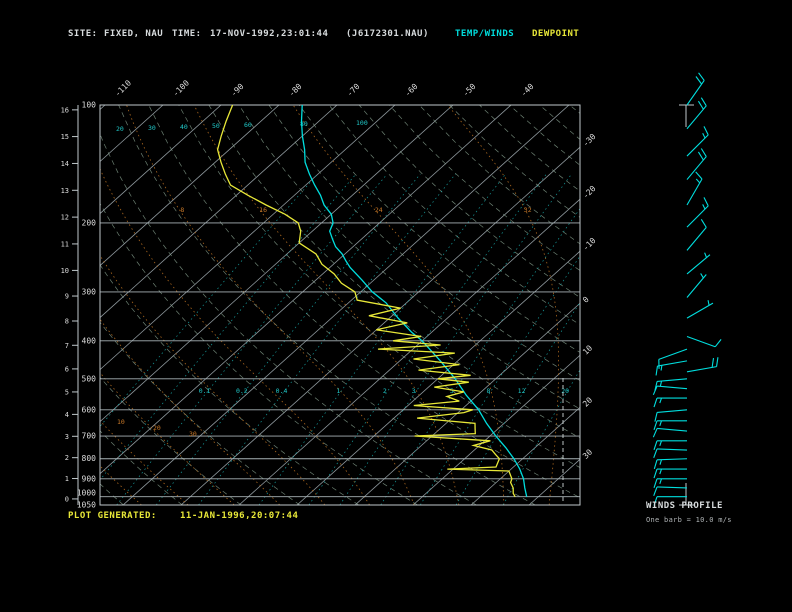 The width and height of the screenshot is (792, 612). What do you see at coordinates (216, 126) in the screenshot?
I see `svg-text: 50` at bounding box center [216, 126].